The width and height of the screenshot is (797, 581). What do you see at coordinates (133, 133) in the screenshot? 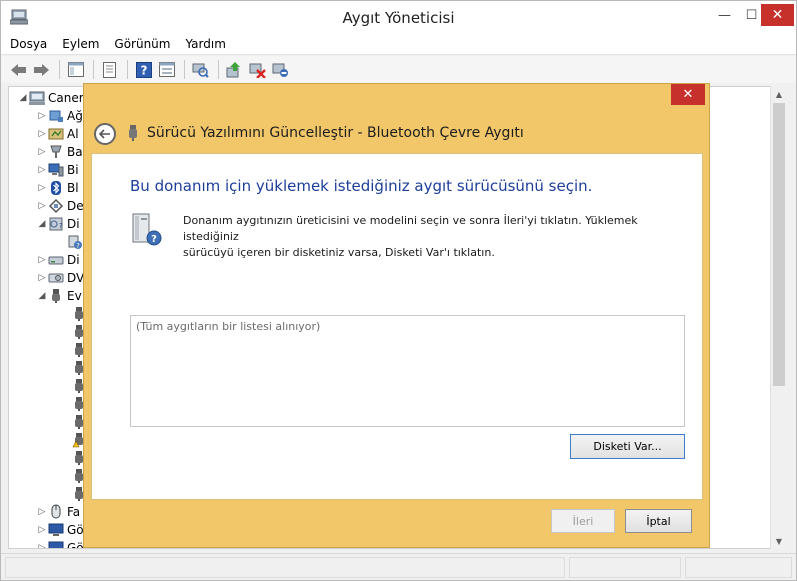
I see `usb-device-icon` at bounding box center [133, 133].